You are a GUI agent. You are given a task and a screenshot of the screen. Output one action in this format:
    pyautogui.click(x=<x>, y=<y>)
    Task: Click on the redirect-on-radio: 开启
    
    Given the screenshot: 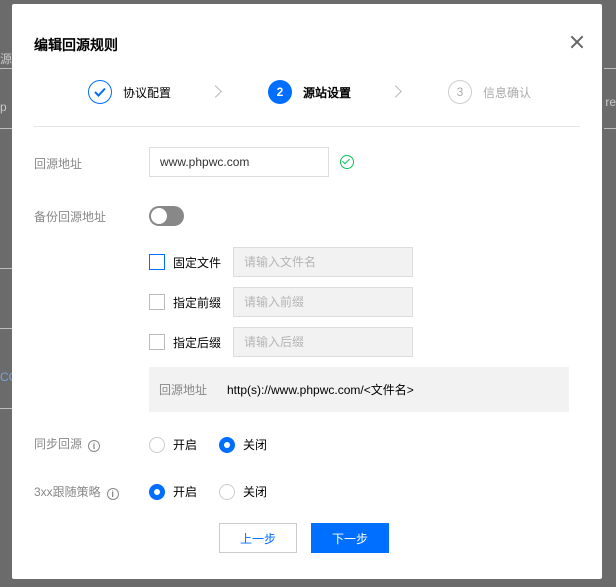 What is the action you would take?
    pyautogui.click(x=173, y=491)
    